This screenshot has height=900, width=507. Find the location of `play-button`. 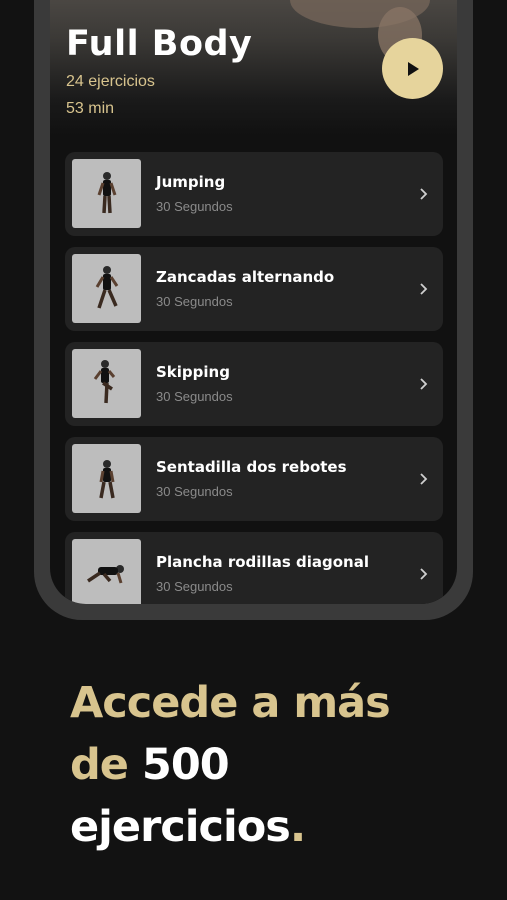

play-button is located at coordinates (412, 68).